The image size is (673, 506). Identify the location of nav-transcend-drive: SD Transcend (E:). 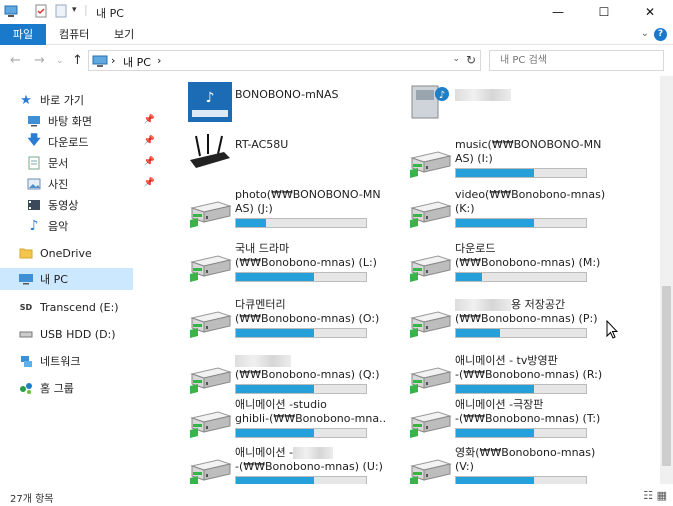
(84, 307).